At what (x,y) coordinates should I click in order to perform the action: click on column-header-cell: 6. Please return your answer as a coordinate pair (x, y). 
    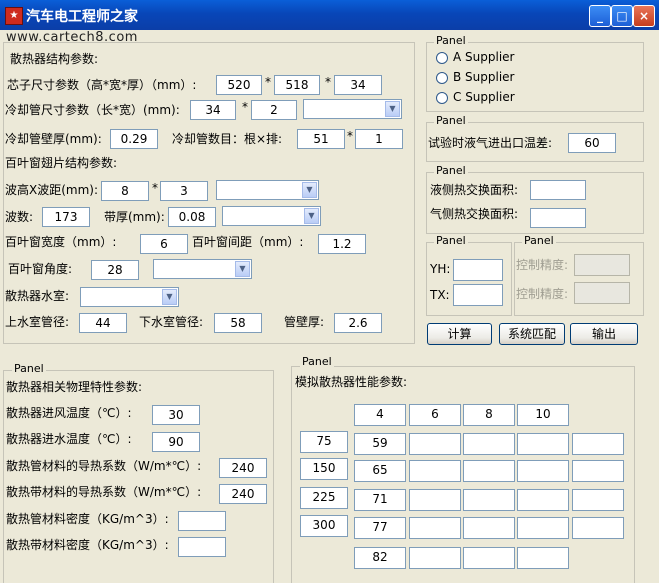
    Looking at the image, I should click on (435, 415).